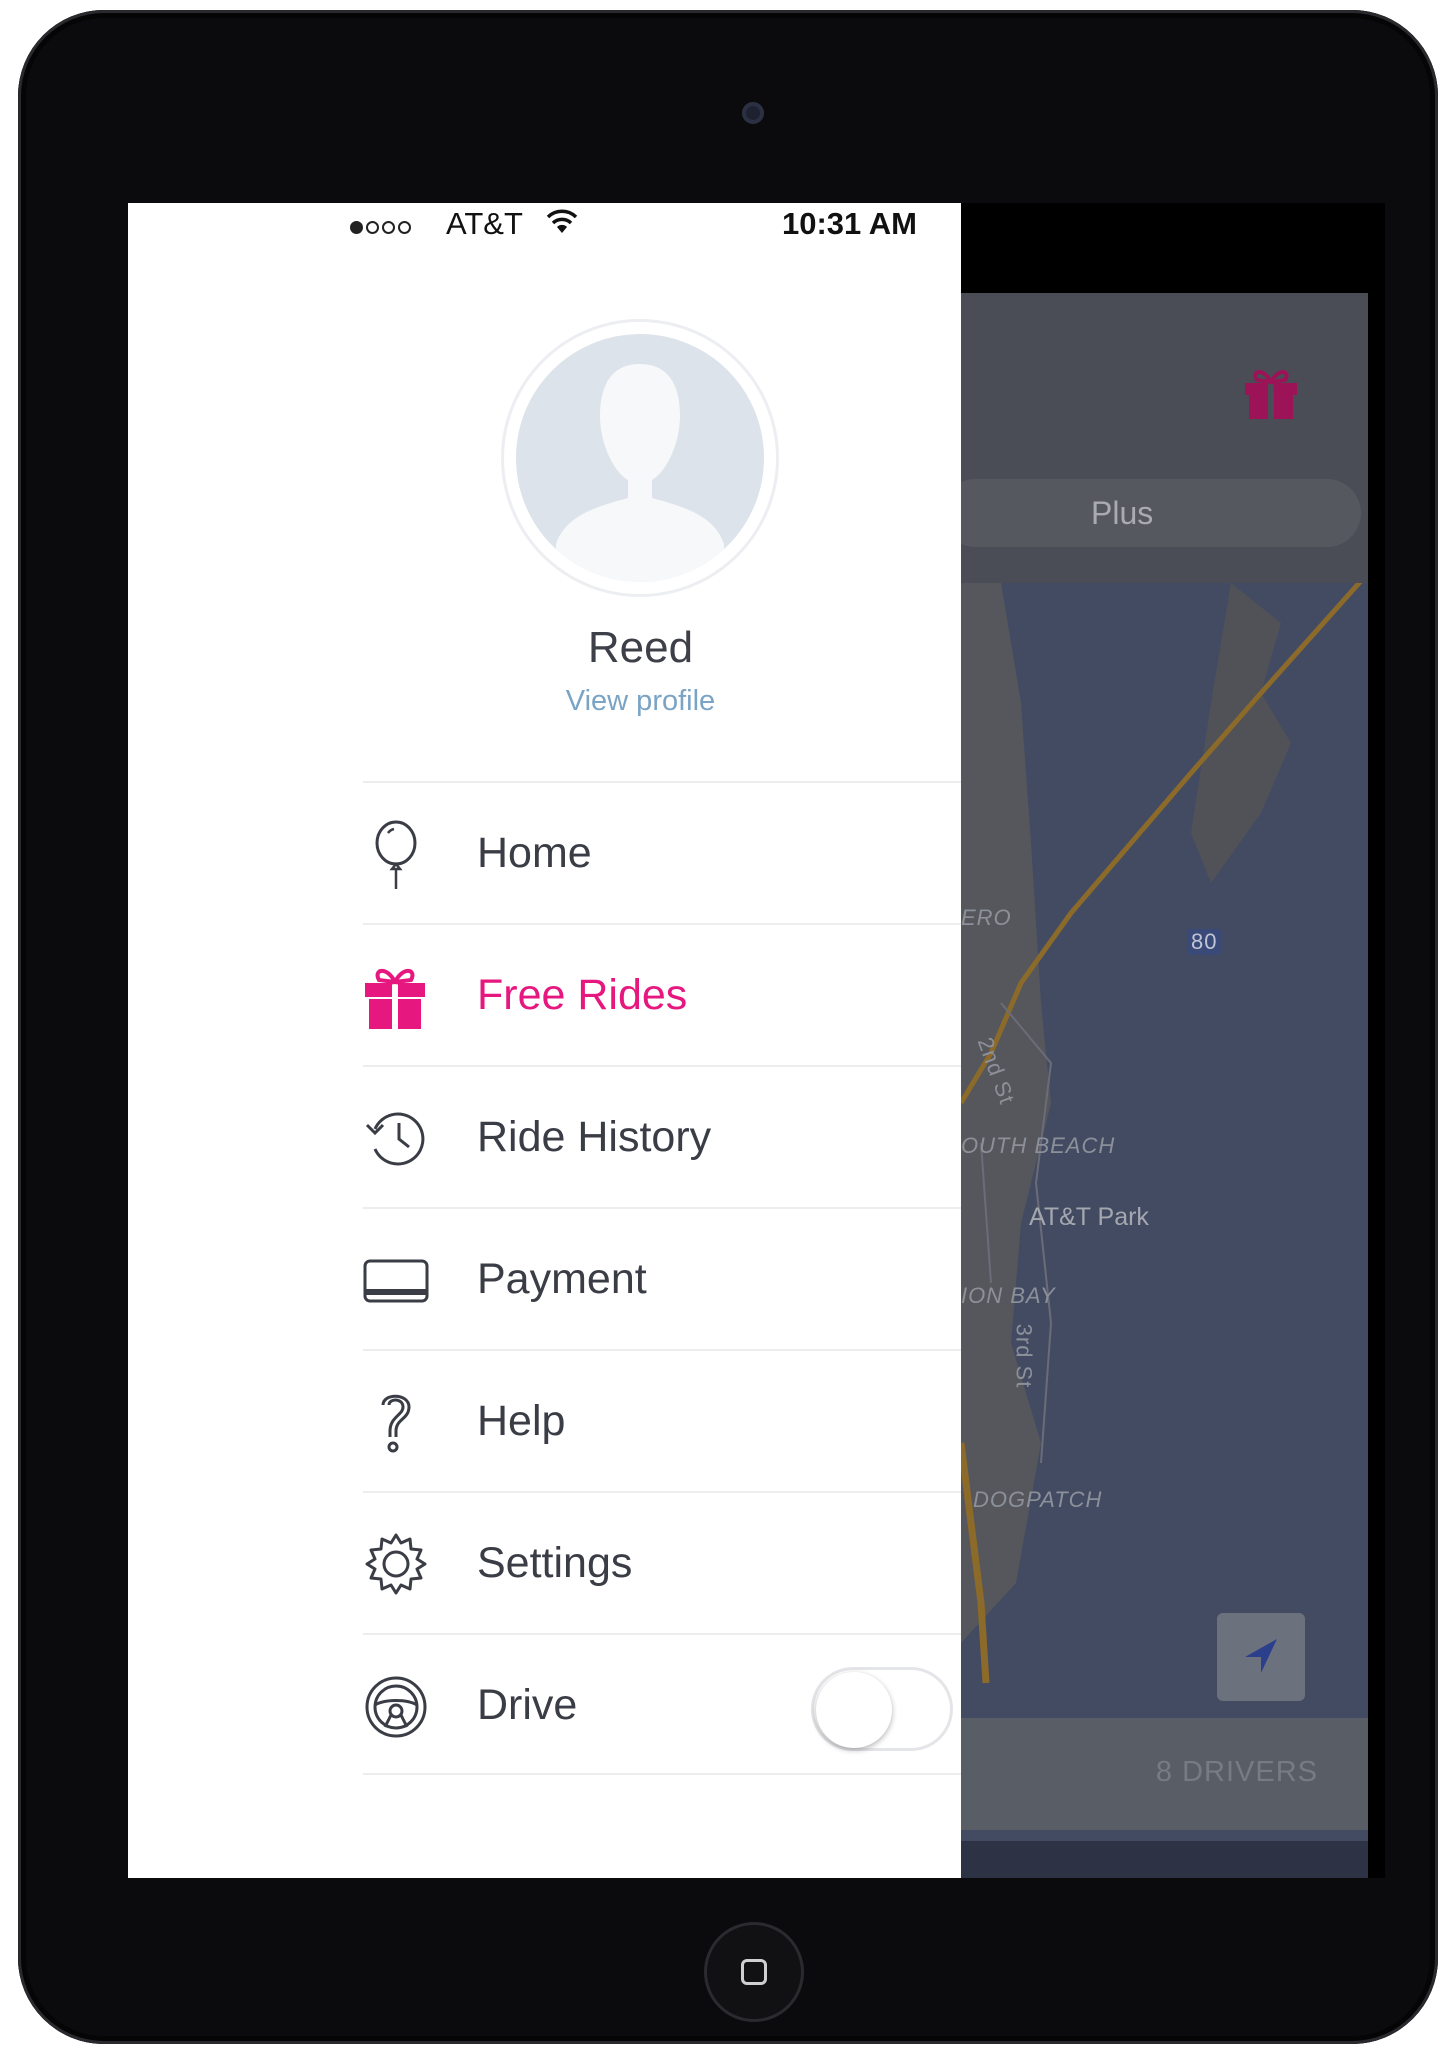 This screenshot has width=1444, height=2049. I want to click on menu-label-home: Home, so click(534, 853).